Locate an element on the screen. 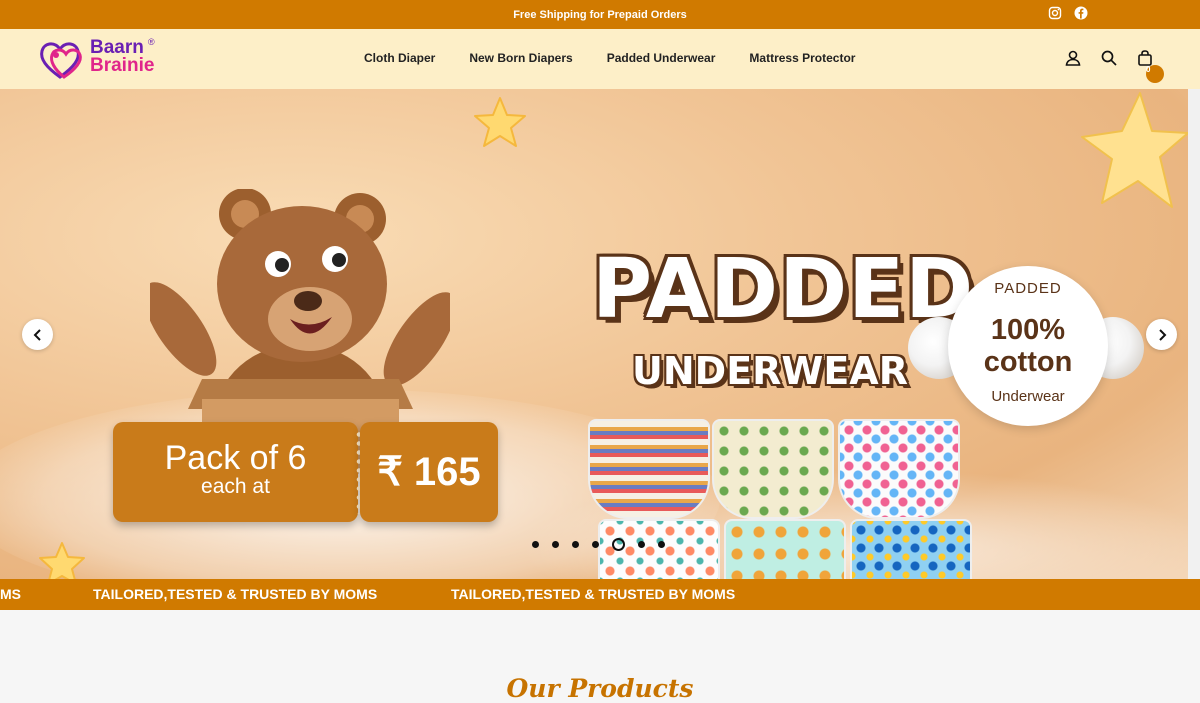  page-scrollbar is located at coordinates (1194, 334).